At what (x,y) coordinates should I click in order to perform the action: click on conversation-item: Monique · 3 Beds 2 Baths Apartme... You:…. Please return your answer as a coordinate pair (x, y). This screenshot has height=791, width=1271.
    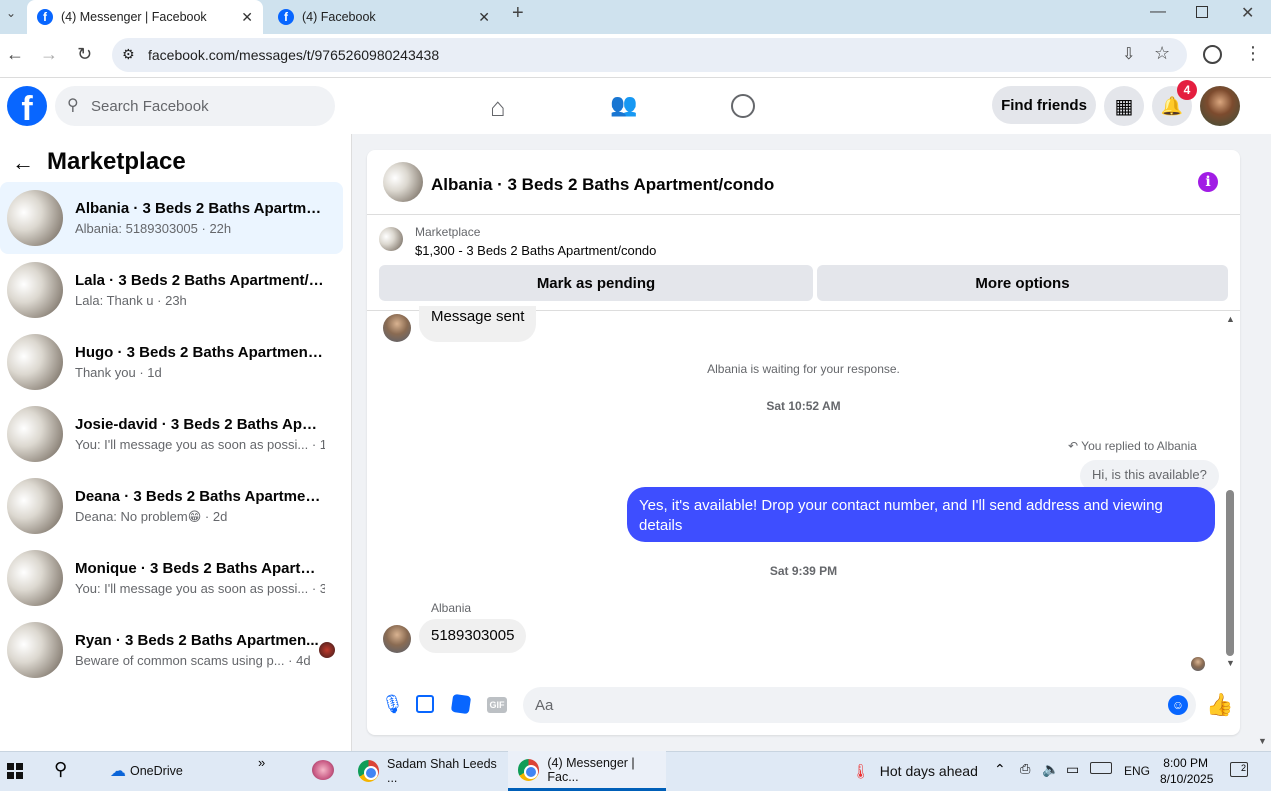
    Looking at the image, I should click on (171, 578).